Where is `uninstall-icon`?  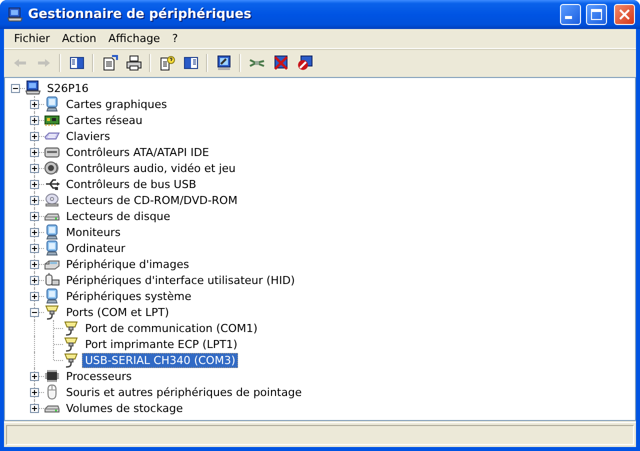
uninstall-icon is located at coordinates (280, 63).